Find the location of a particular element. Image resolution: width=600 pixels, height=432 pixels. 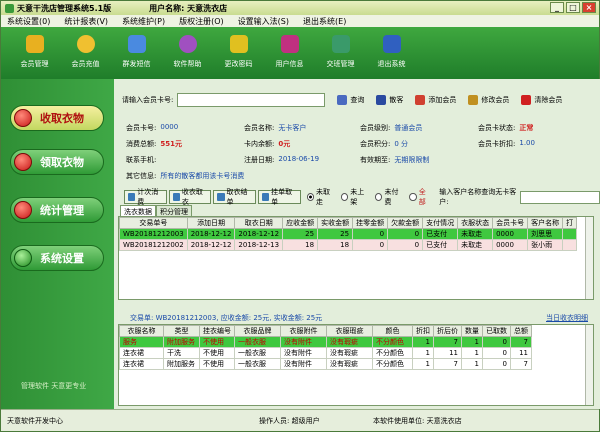

radio-not-picked: 未取走 is located at coordinates (320, 197).